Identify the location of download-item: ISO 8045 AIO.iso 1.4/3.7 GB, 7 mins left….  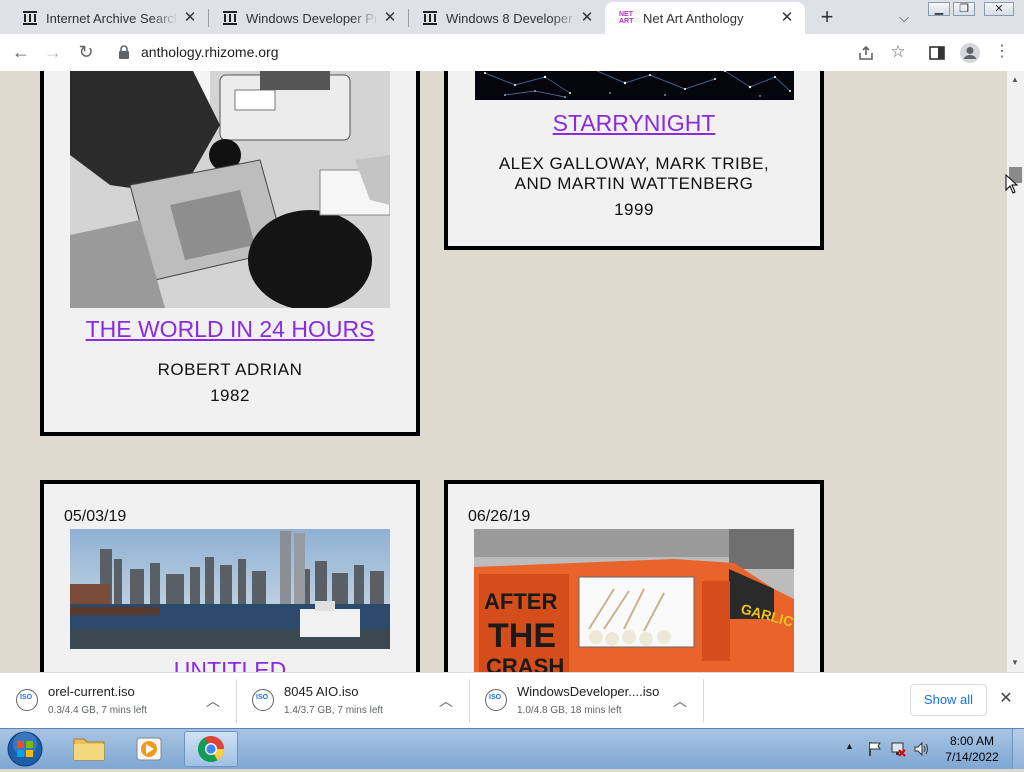
(352, 701).